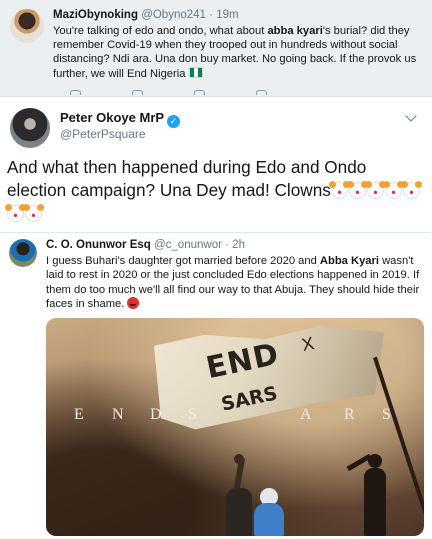 The image size is (432, 539). I want to click on angry-face-icon, so click(133, 303).